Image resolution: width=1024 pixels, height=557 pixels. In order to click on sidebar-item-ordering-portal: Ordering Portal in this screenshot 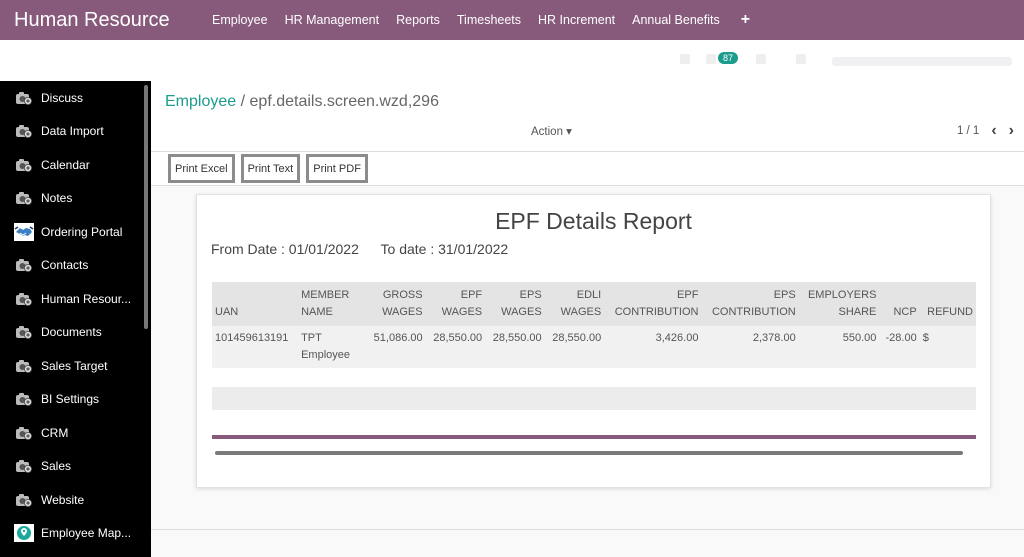, I will do `click(75, 232)`.